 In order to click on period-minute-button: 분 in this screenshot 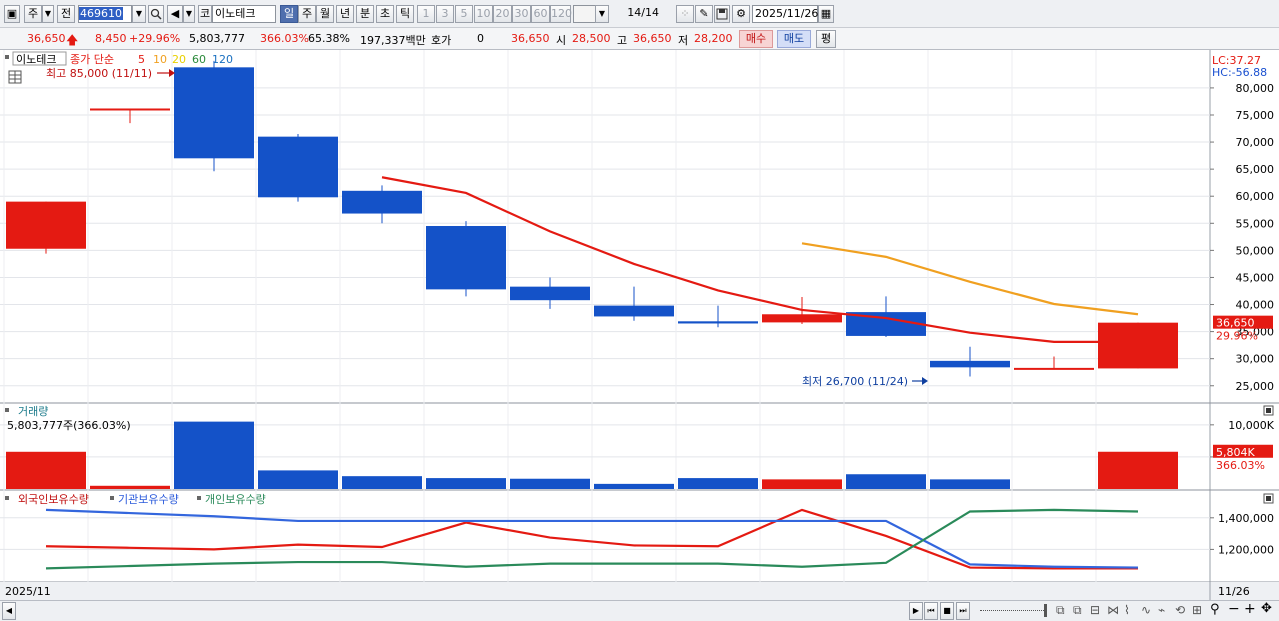, I will do `click(365, 14)`.